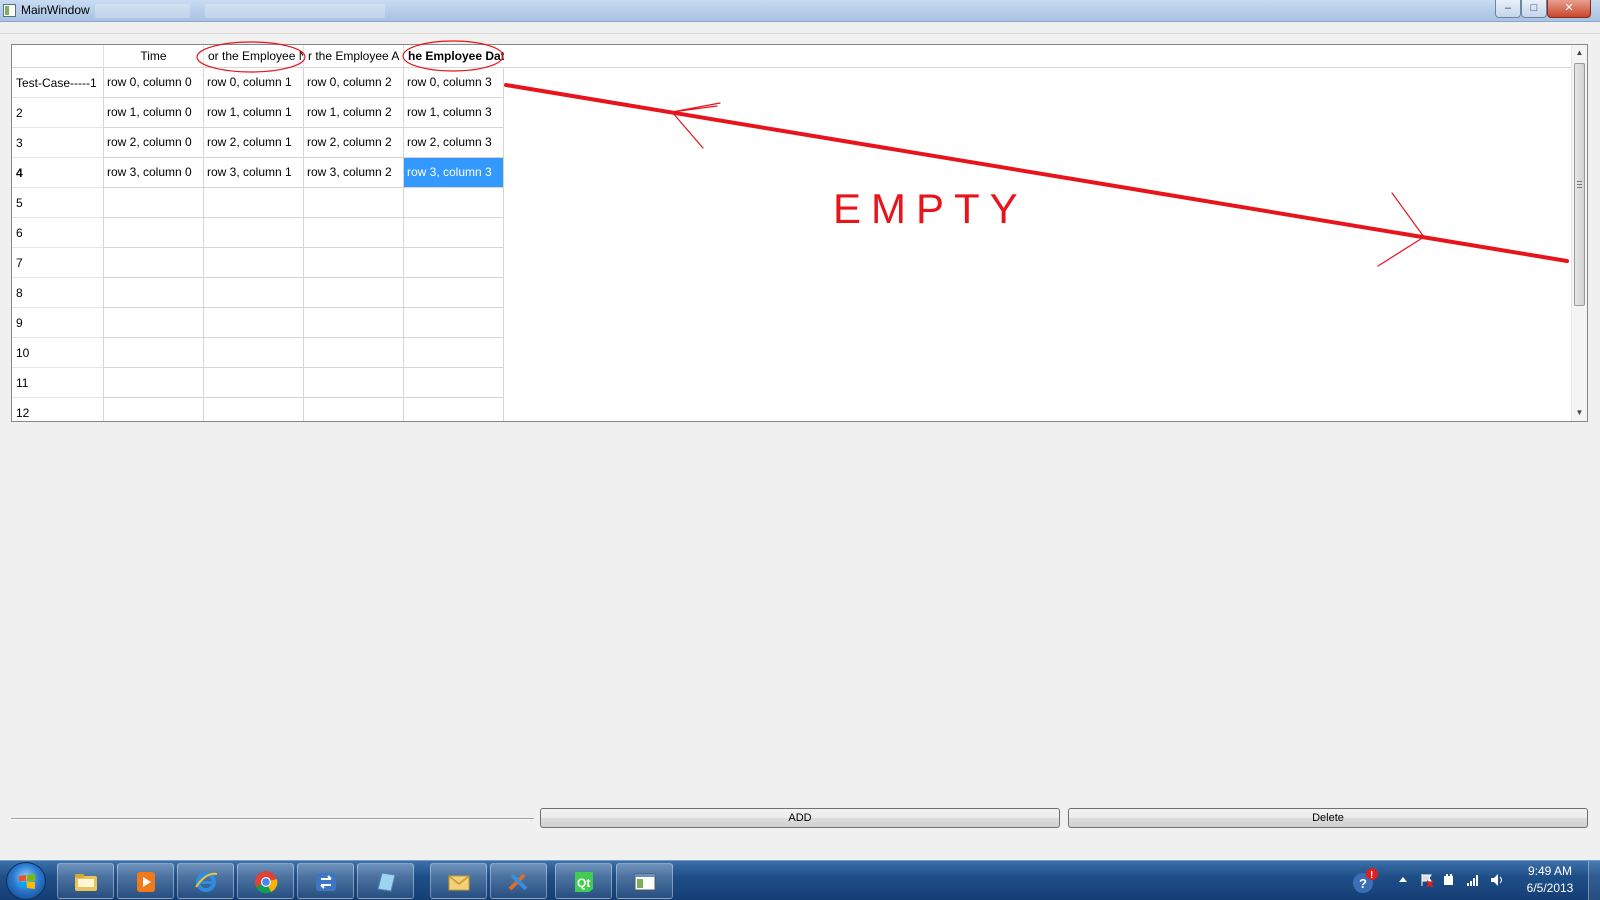  What do you see at coordinates (57, 233) in the screenshot?
I see `row-header: 6` at bounding box center [57, 233].